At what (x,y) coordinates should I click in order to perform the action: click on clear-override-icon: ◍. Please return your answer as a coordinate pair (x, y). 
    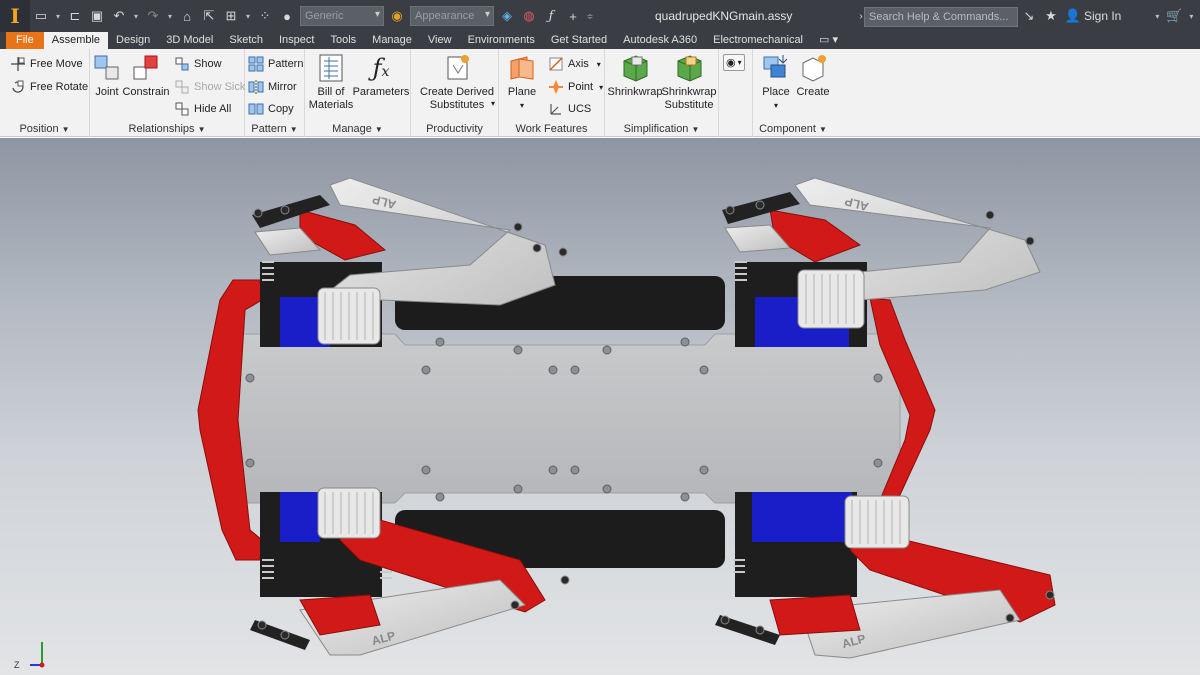
    Looking at the image, I should click on (529, 16).